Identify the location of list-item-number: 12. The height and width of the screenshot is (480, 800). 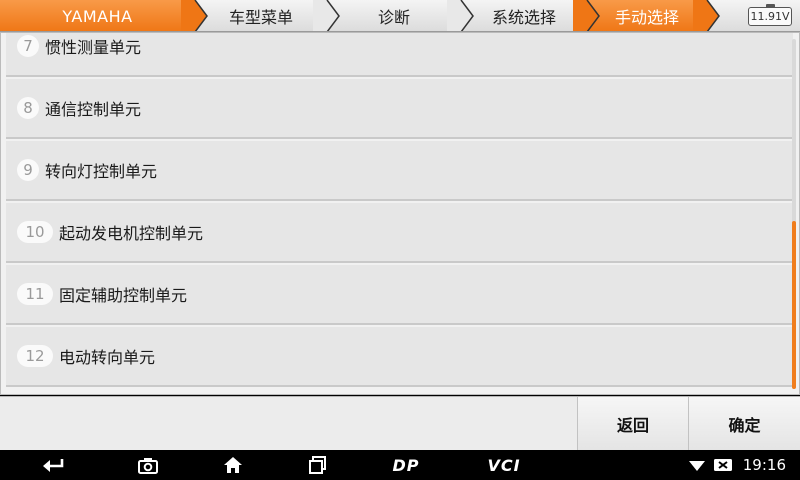
(35, 356).